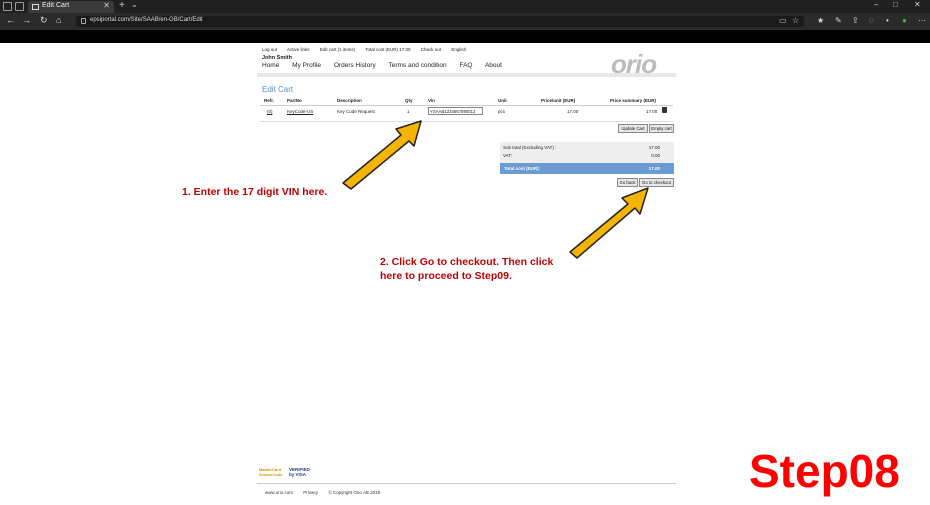  What do you see at coordinates (466, 75) in the screenshot?
I see `nav-divider` at bounding box center [466, 75].